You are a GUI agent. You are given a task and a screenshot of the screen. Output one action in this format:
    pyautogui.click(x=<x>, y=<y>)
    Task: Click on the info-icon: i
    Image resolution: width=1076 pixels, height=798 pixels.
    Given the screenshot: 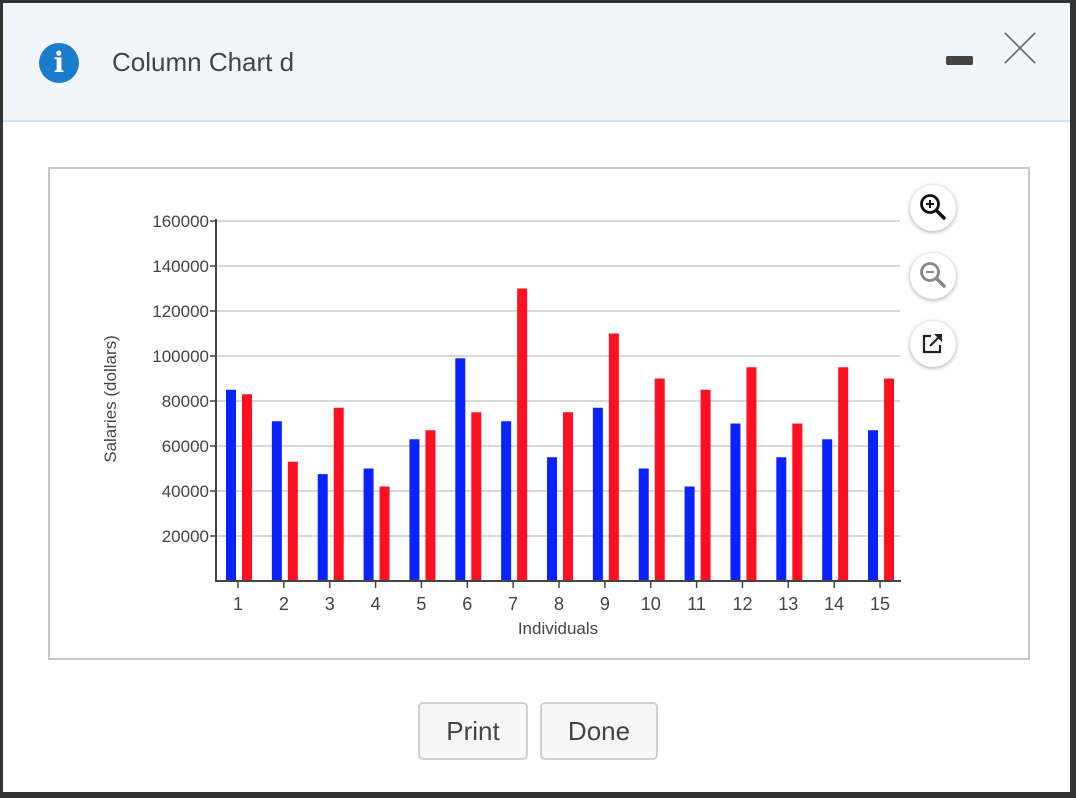 What is the action you would take?
    pyautogui.click(x=59, y=63)
    